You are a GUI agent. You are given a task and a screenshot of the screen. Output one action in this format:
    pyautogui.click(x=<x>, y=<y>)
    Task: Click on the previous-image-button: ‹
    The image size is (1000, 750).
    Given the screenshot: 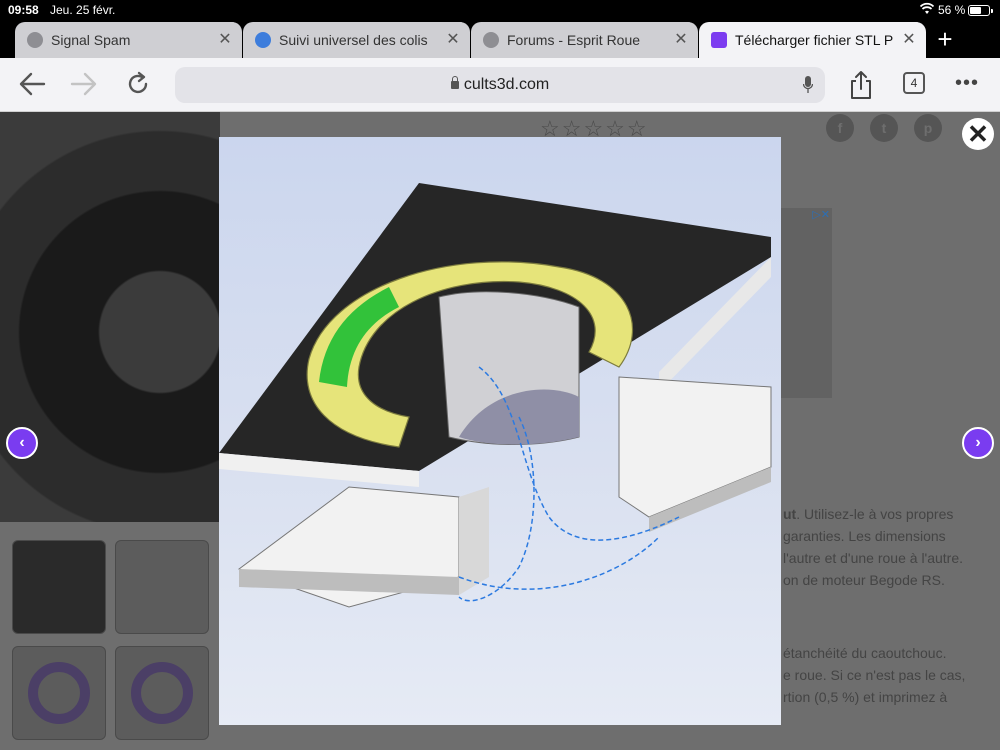 What is the action you would take?
    pyautogui.click(x=22, y=443)
    